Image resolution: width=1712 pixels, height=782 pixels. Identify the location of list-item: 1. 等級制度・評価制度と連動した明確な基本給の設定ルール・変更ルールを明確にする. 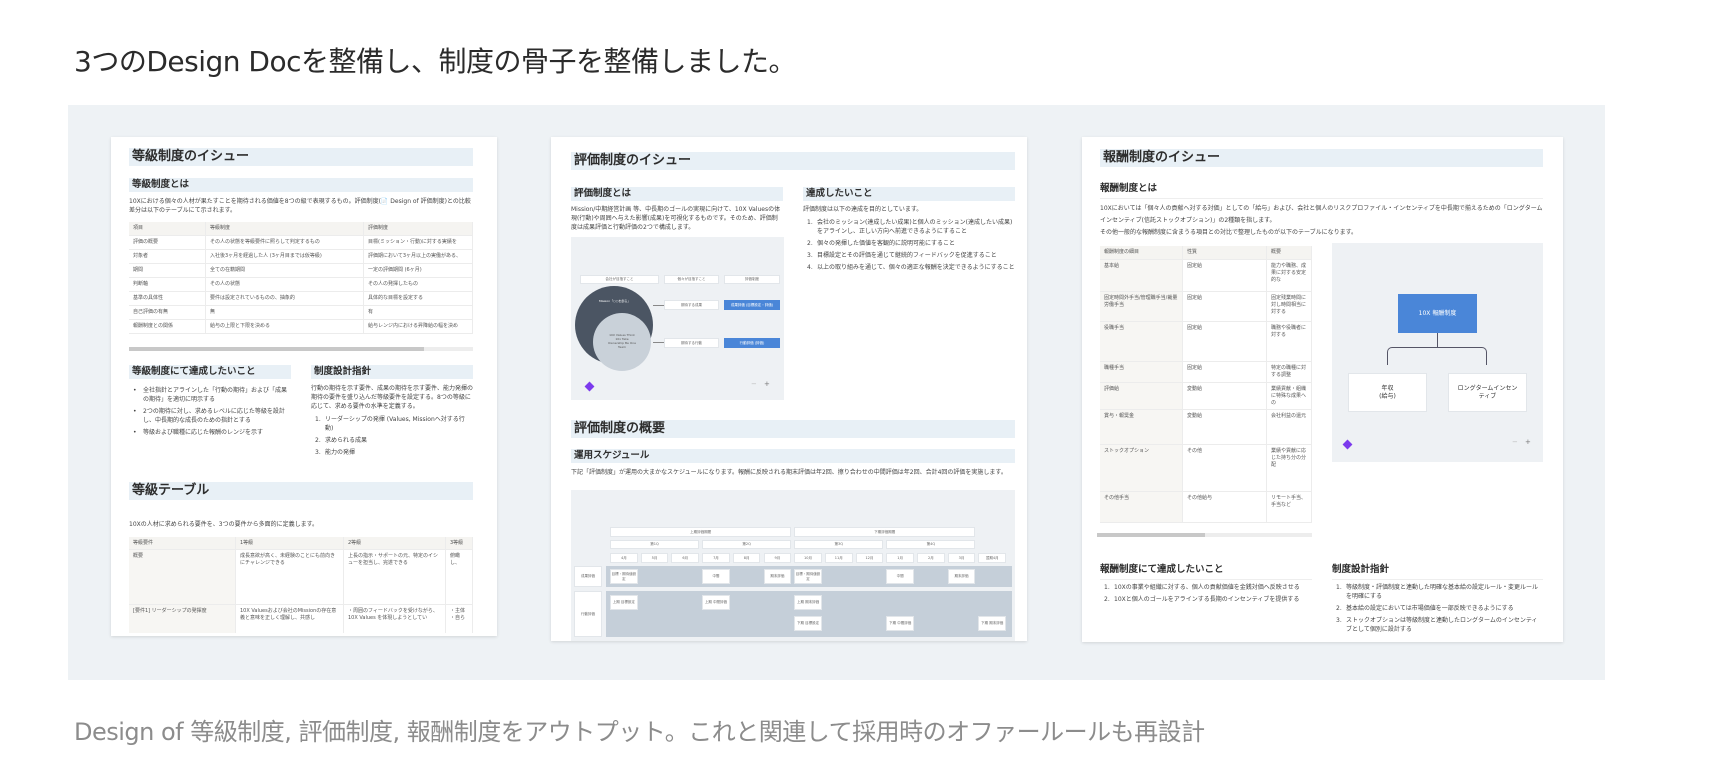
(1439, 592).